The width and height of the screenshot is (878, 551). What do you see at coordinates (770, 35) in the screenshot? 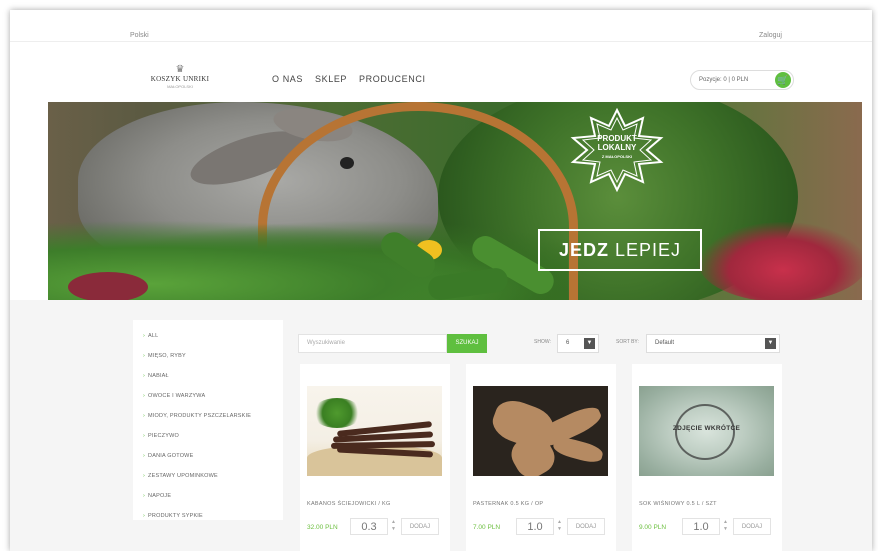
I see `login-link: Zaloguj` at bounding box center [770, 35].